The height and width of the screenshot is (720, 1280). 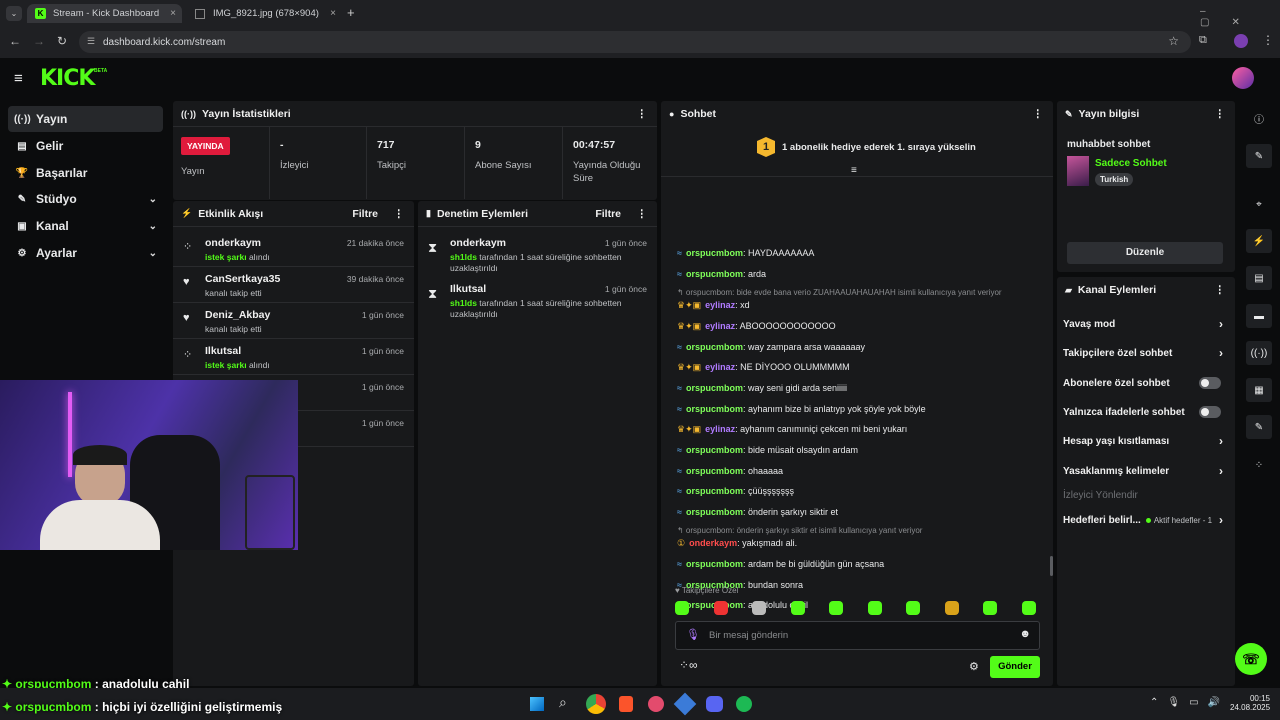 I want to click on slow-mode-item: Yavaş mod ›, so click(x=1145, y=324).